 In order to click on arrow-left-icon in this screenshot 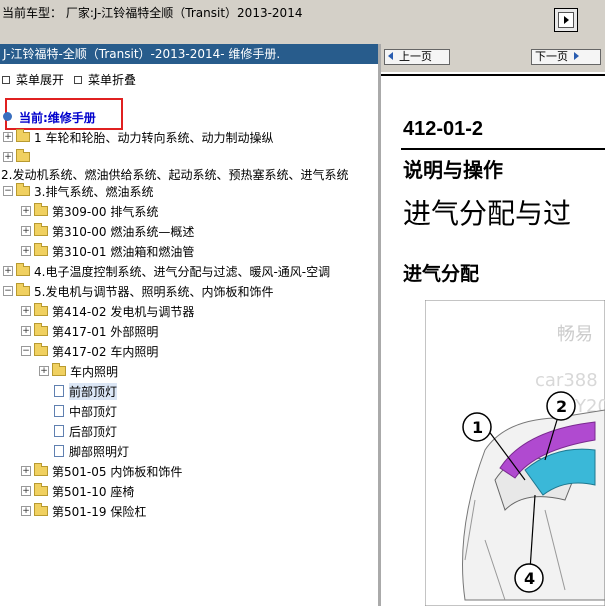, I will do `click(390, 56)`.